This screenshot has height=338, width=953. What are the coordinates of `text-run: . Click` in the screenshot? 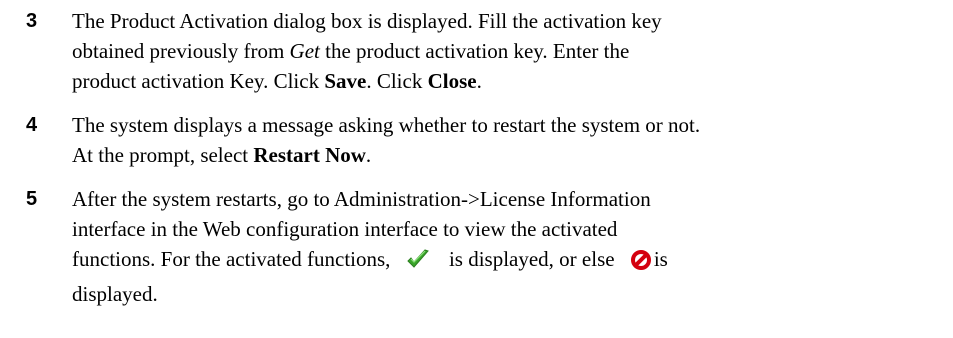 It's located at (397, 81).